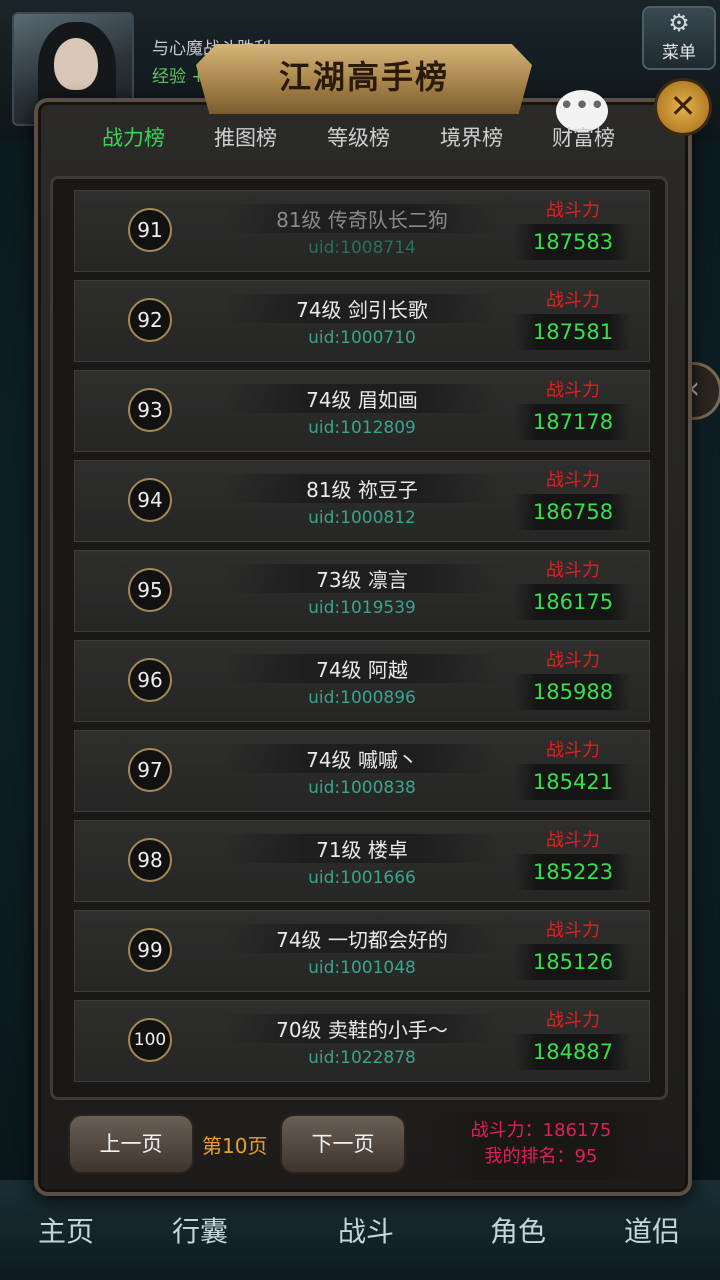  What do you see at coordinates (131, 1144) in the screenshot?
I see `prev-page-button: 上一页` at bounding box center [131, 1144].